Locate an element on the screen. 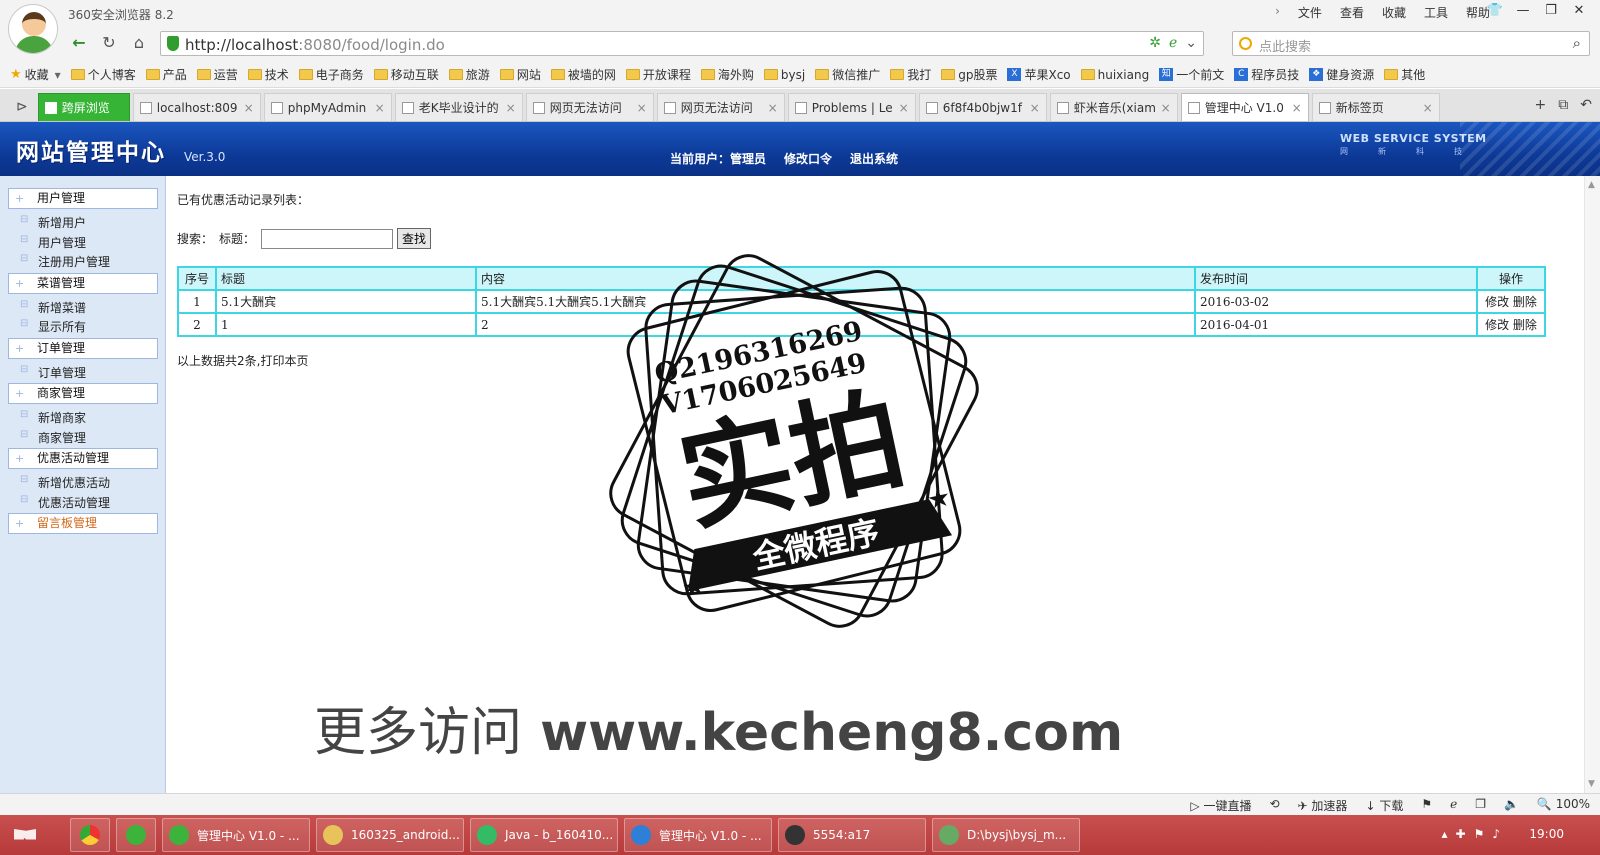  minimize-button: — is located at coordinates (1523, 12).